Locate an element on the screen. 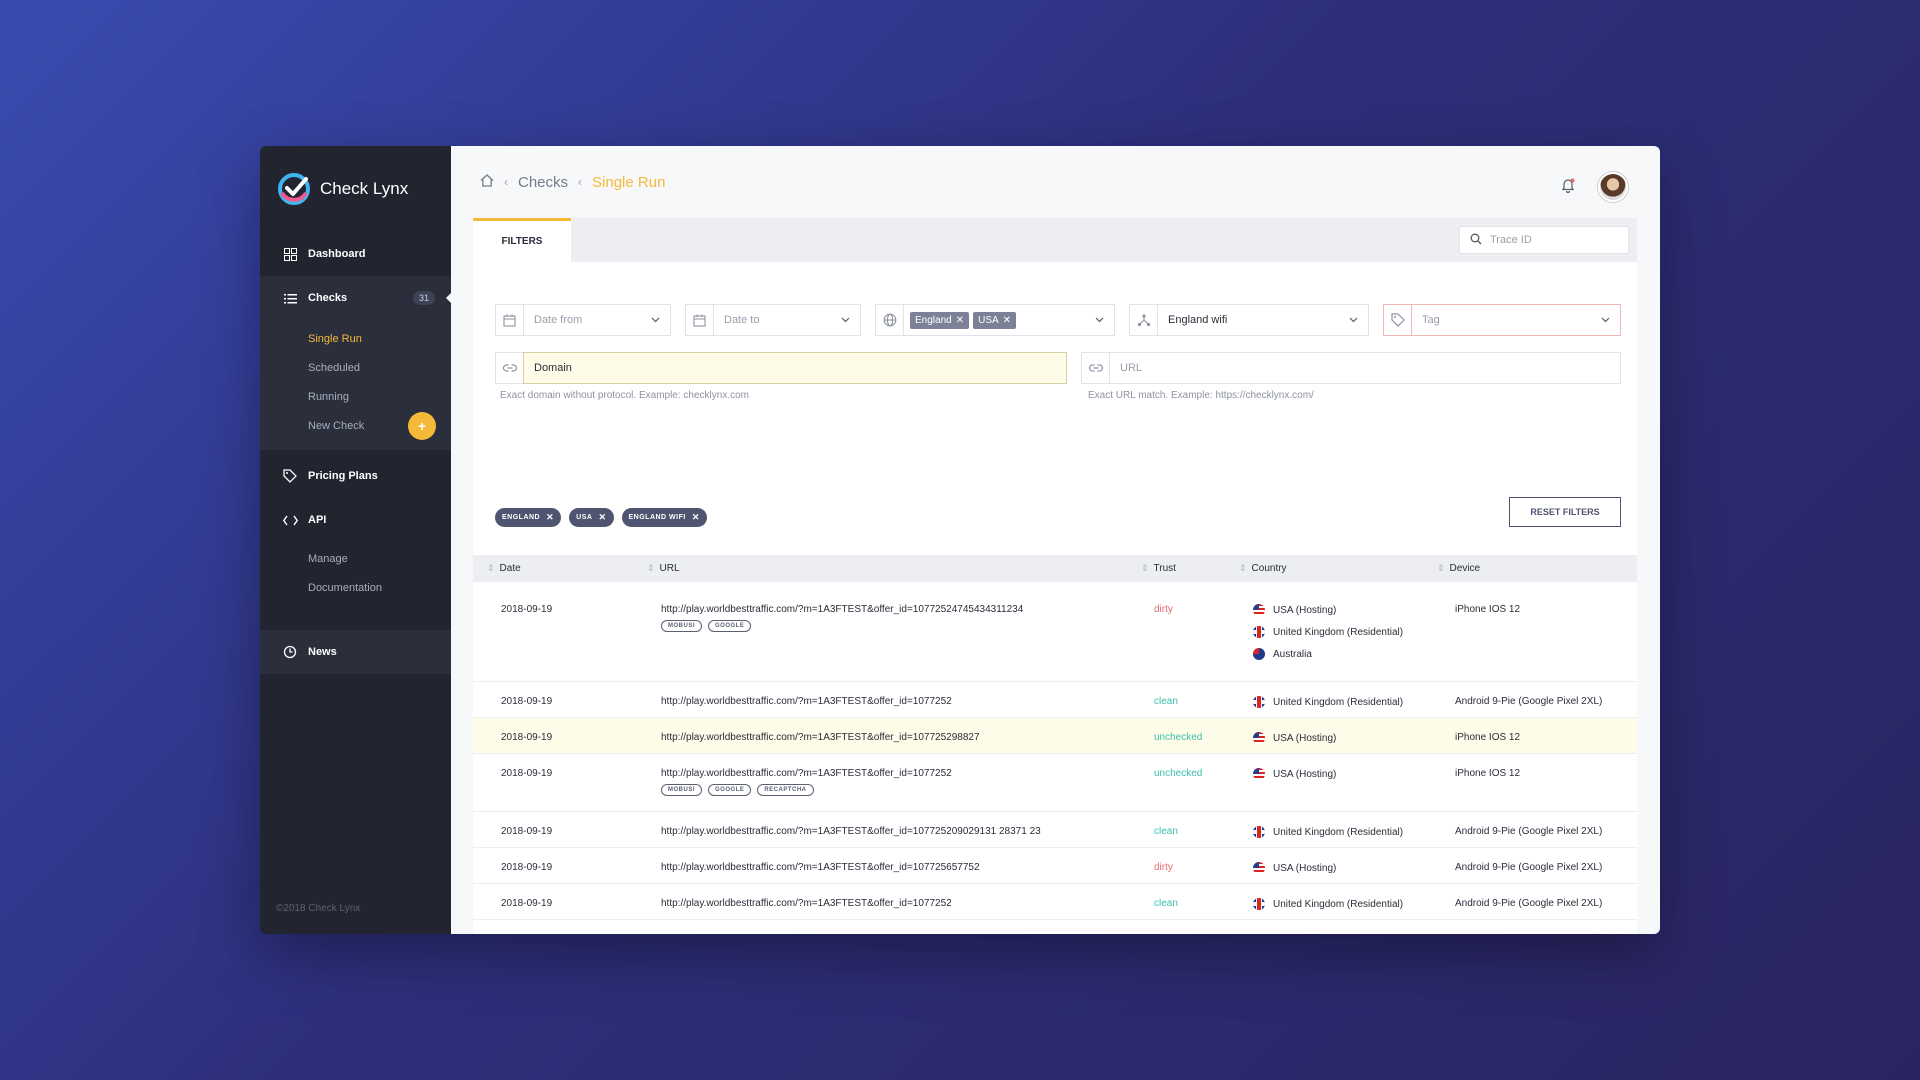 The width and height of the screenshot is (1920, 1080). network-value: England wifi is located at coordinates (1263, 320).